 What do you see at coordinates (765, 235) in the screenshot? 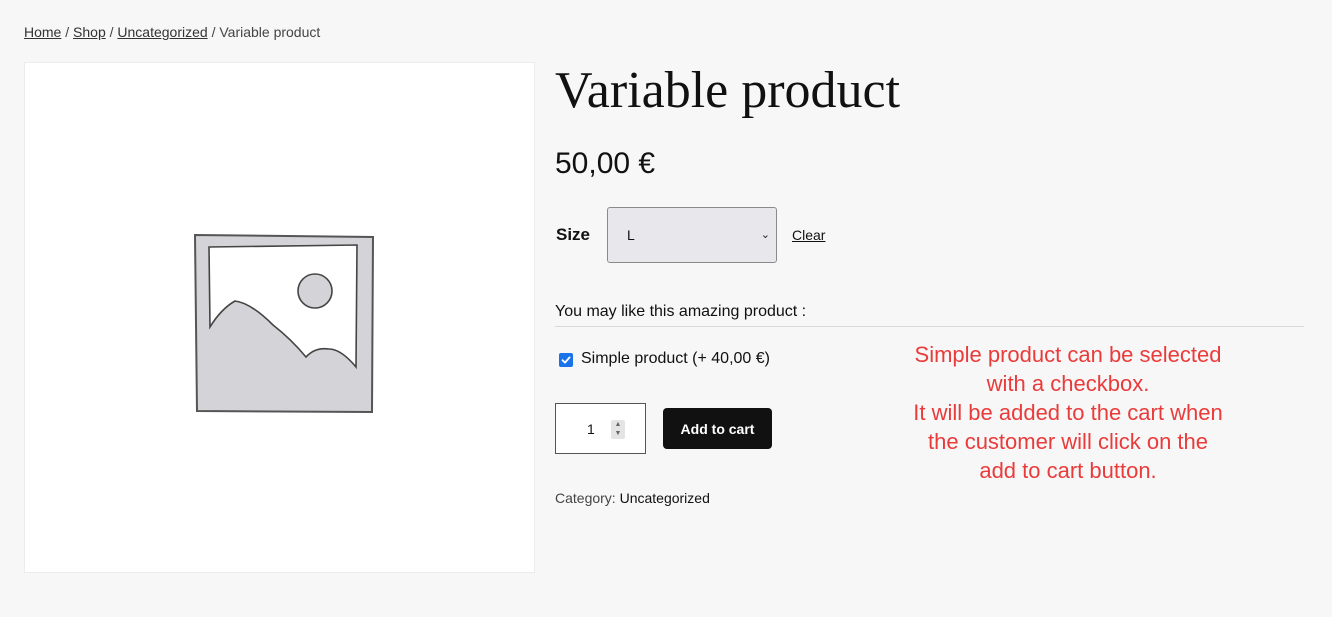
I see `chevron-down-icon: ⌄` at bounding box center [765, 235].